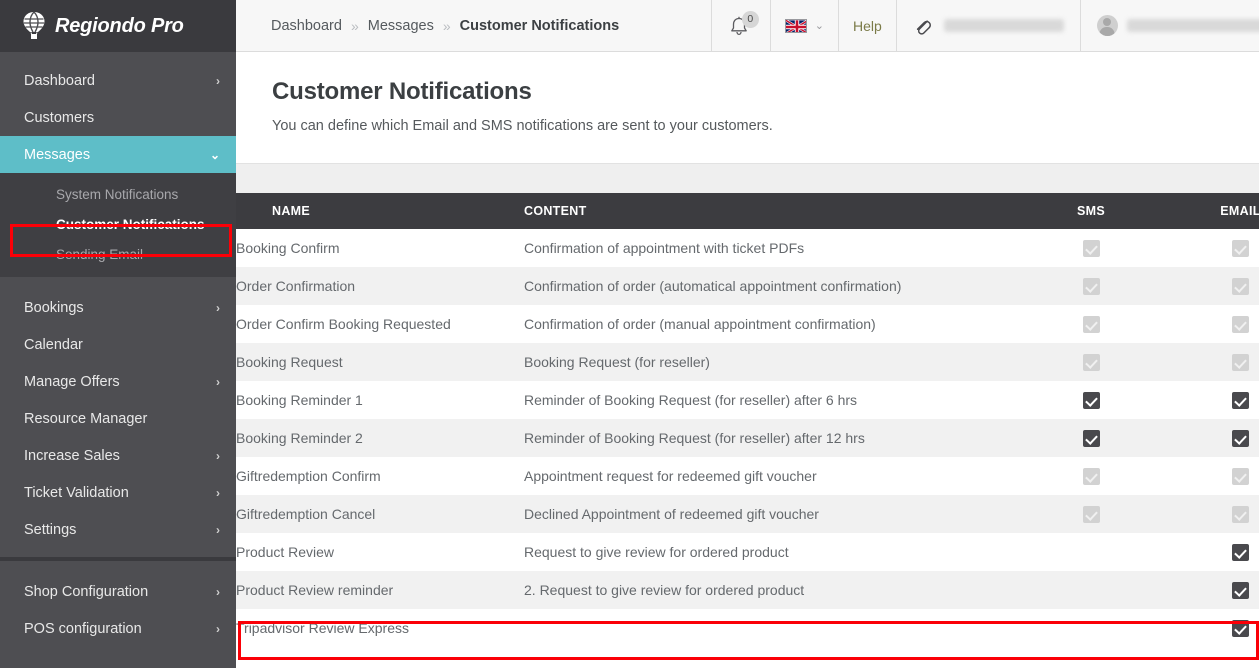 Image resolution: width=1259 pixels, height=668 pixels. Describe the element at coordinates (118, 529) in the screenshot. I see `sidebar-item-settings: Settings ›` at that location.